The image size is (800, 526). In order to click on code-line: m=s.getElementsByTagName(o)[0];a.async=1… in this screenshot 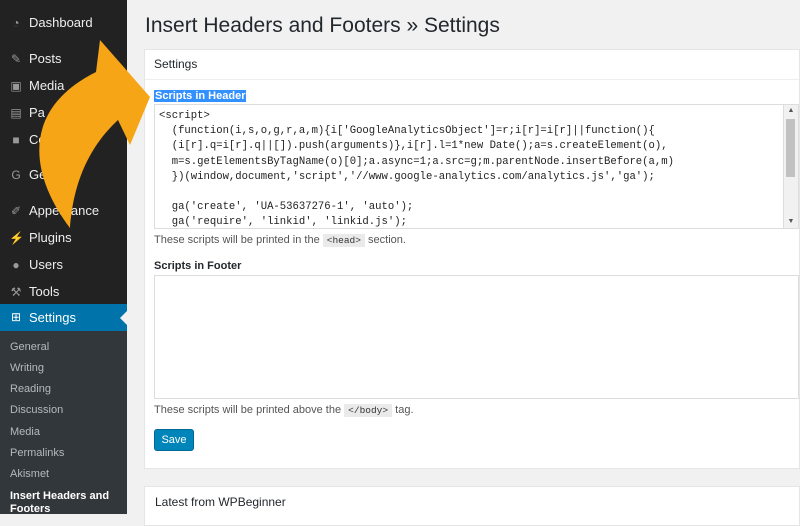, I will do `click(416, 161)`.